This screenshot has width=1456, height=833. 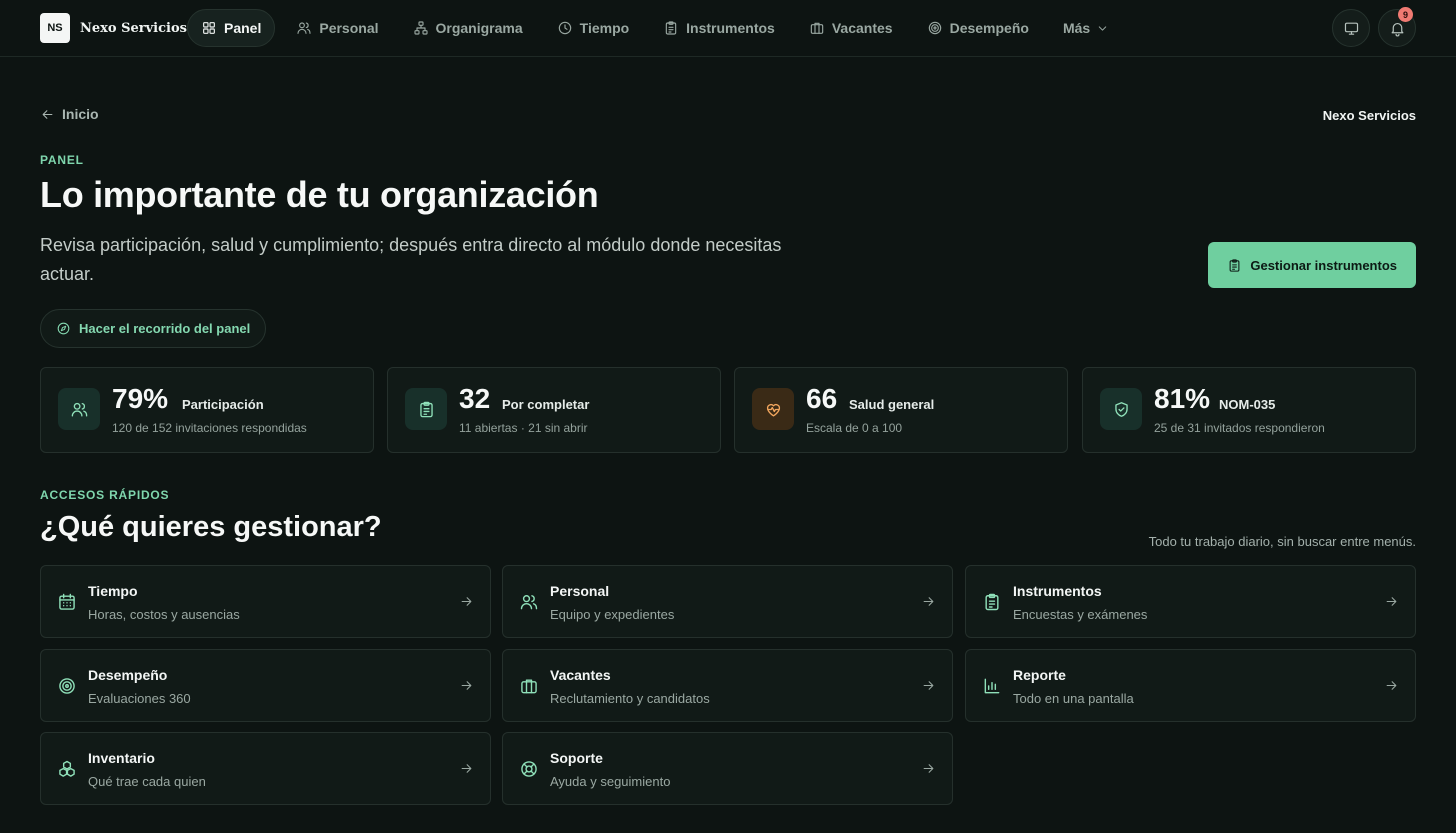 I want to click on quick-card-title: Vacantes, so click(x=580, y=675).